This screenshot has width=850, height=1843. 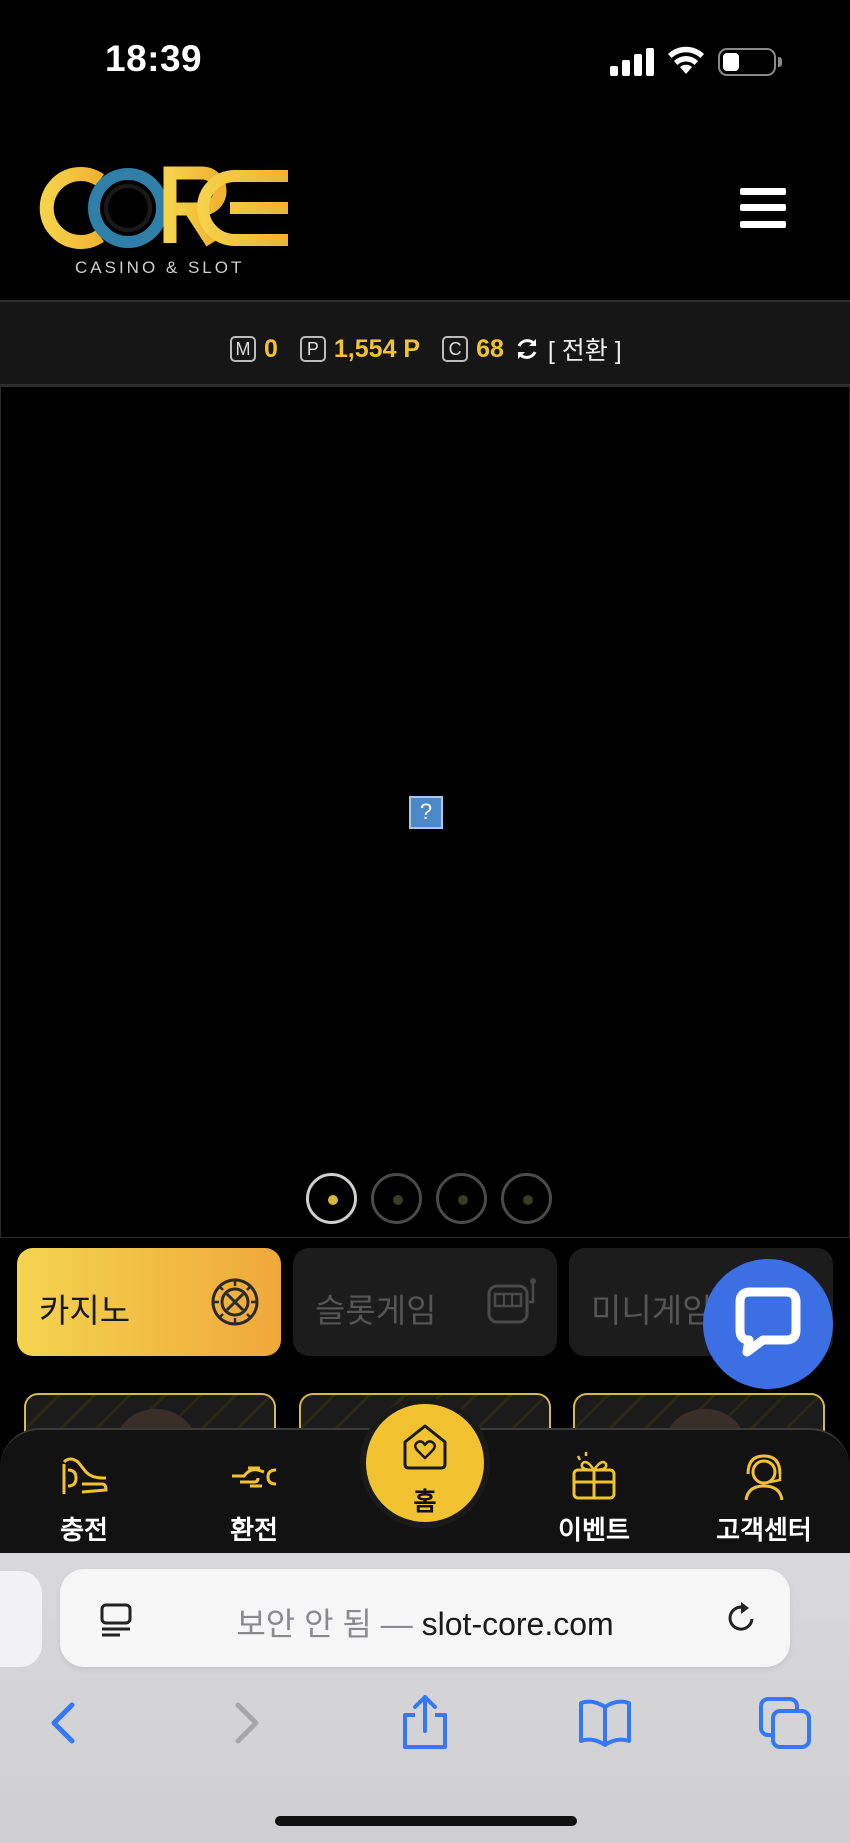 I want to click on menu-icon, so click(x=763, y=208).